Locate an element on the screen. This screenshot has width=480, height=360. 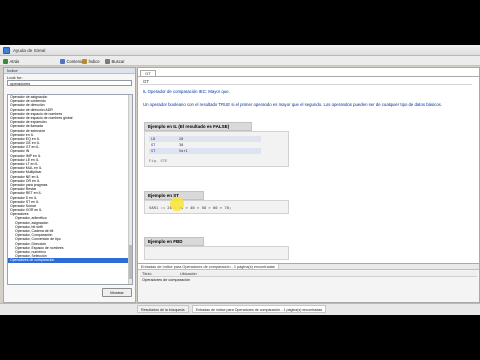
example-il-footer: Fig. STE is located at coordinates (158, 160).